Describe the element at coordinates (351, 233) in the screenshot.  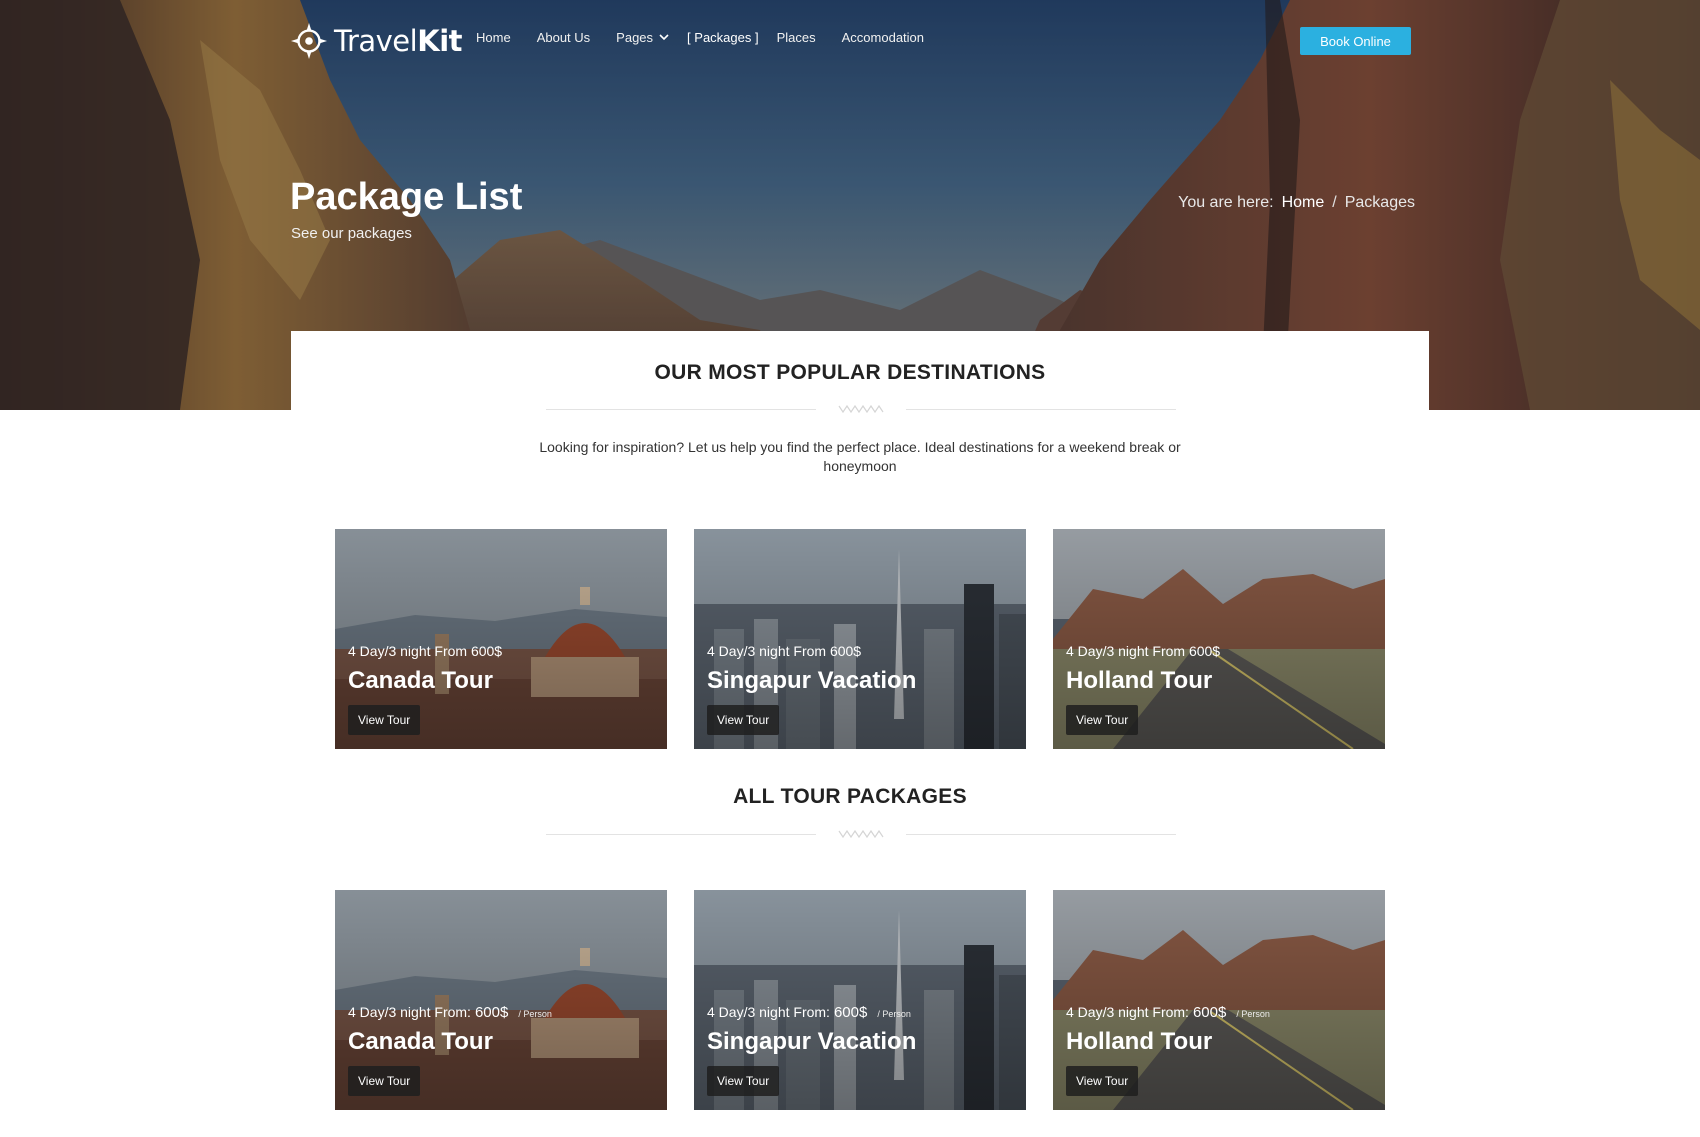
I see `page-subtitle: See our packages` at that location.